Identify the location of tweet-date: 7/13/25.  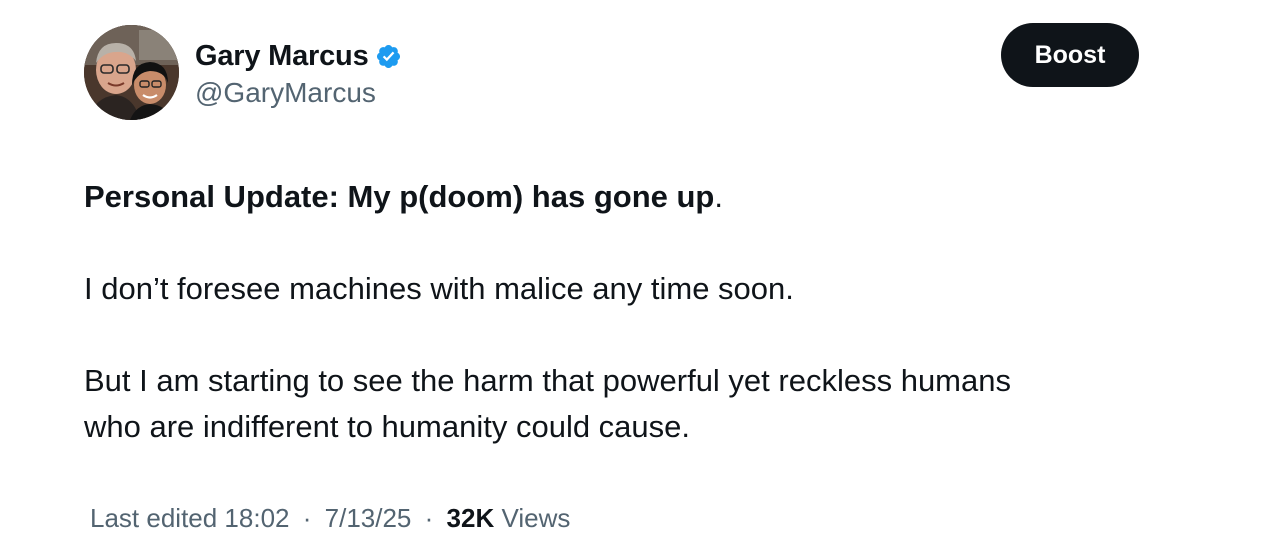
(368, 518).